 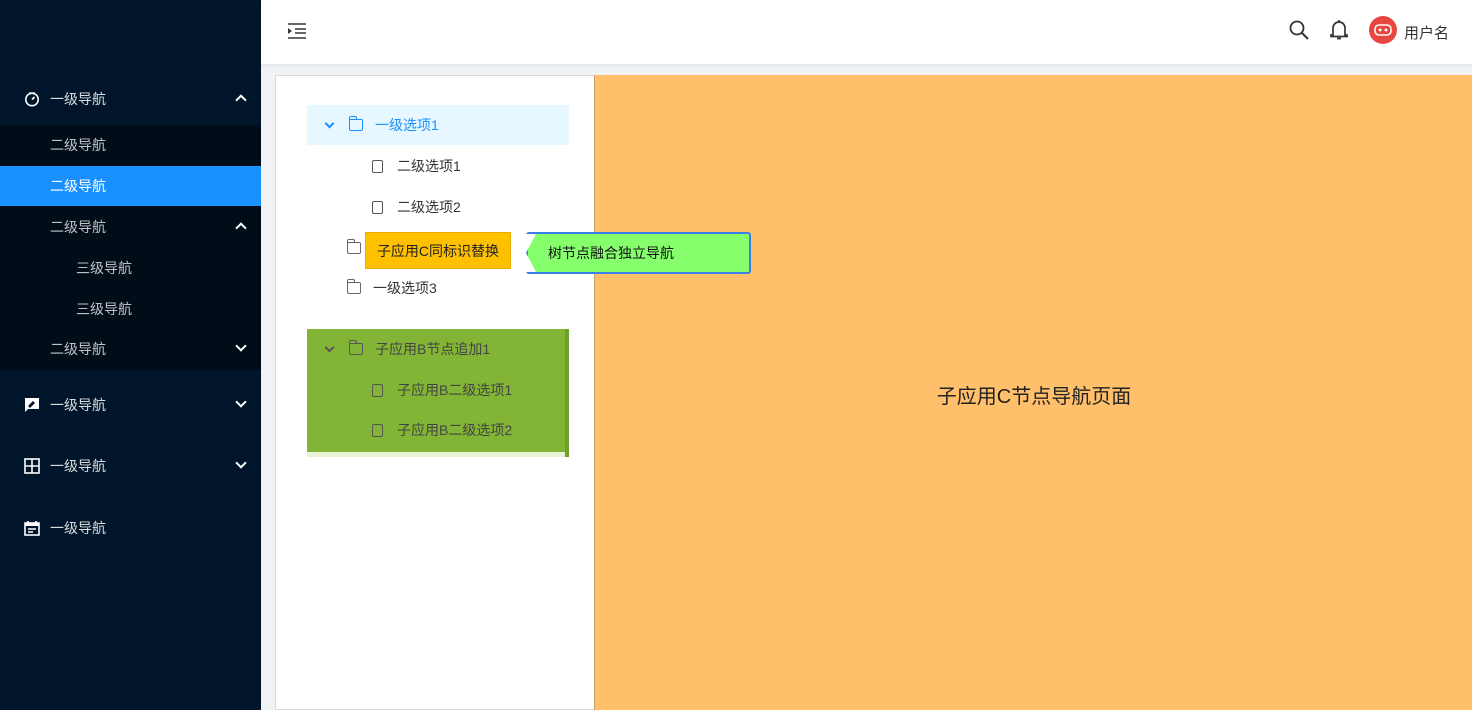 What do you see at coordinates (32, 99) in the screenshot?
I see `dashboard-icon` at bounding box center [32, 99].